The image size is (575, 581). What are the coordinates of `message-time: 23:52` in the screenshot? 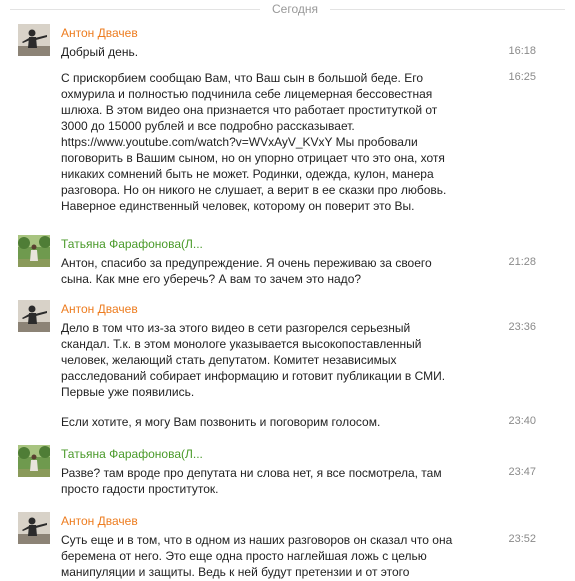 It's located at (522, 539).